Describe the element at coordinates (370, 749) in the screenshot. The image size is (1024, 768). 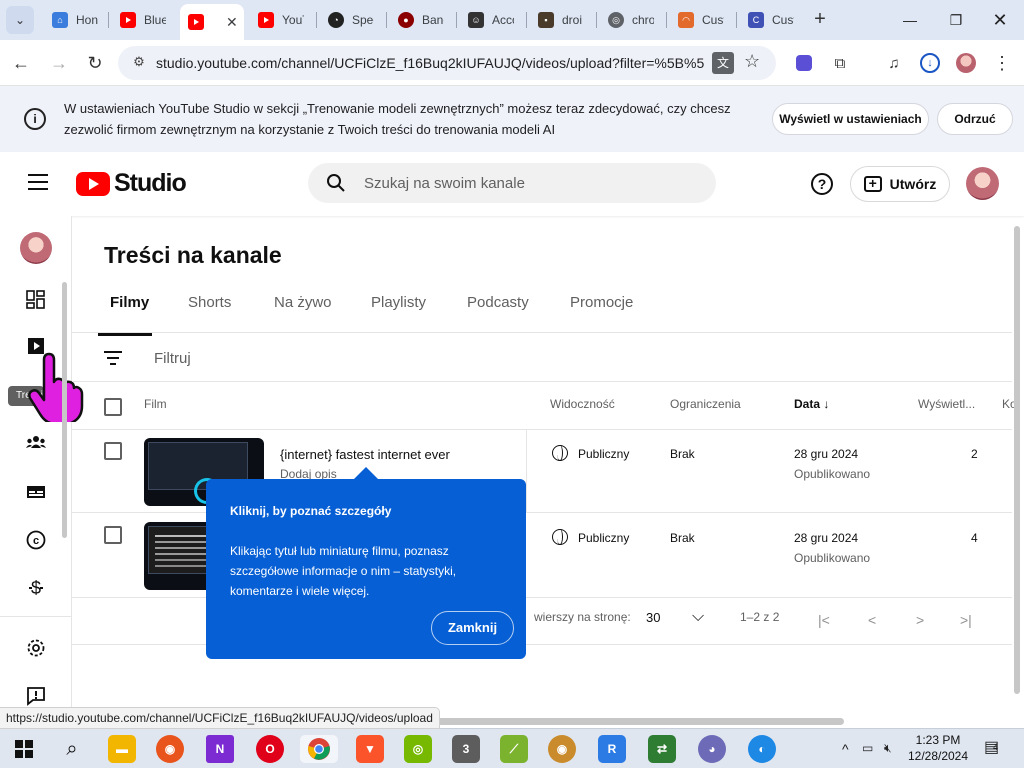
I see `brave-icon: ▼` at that location.